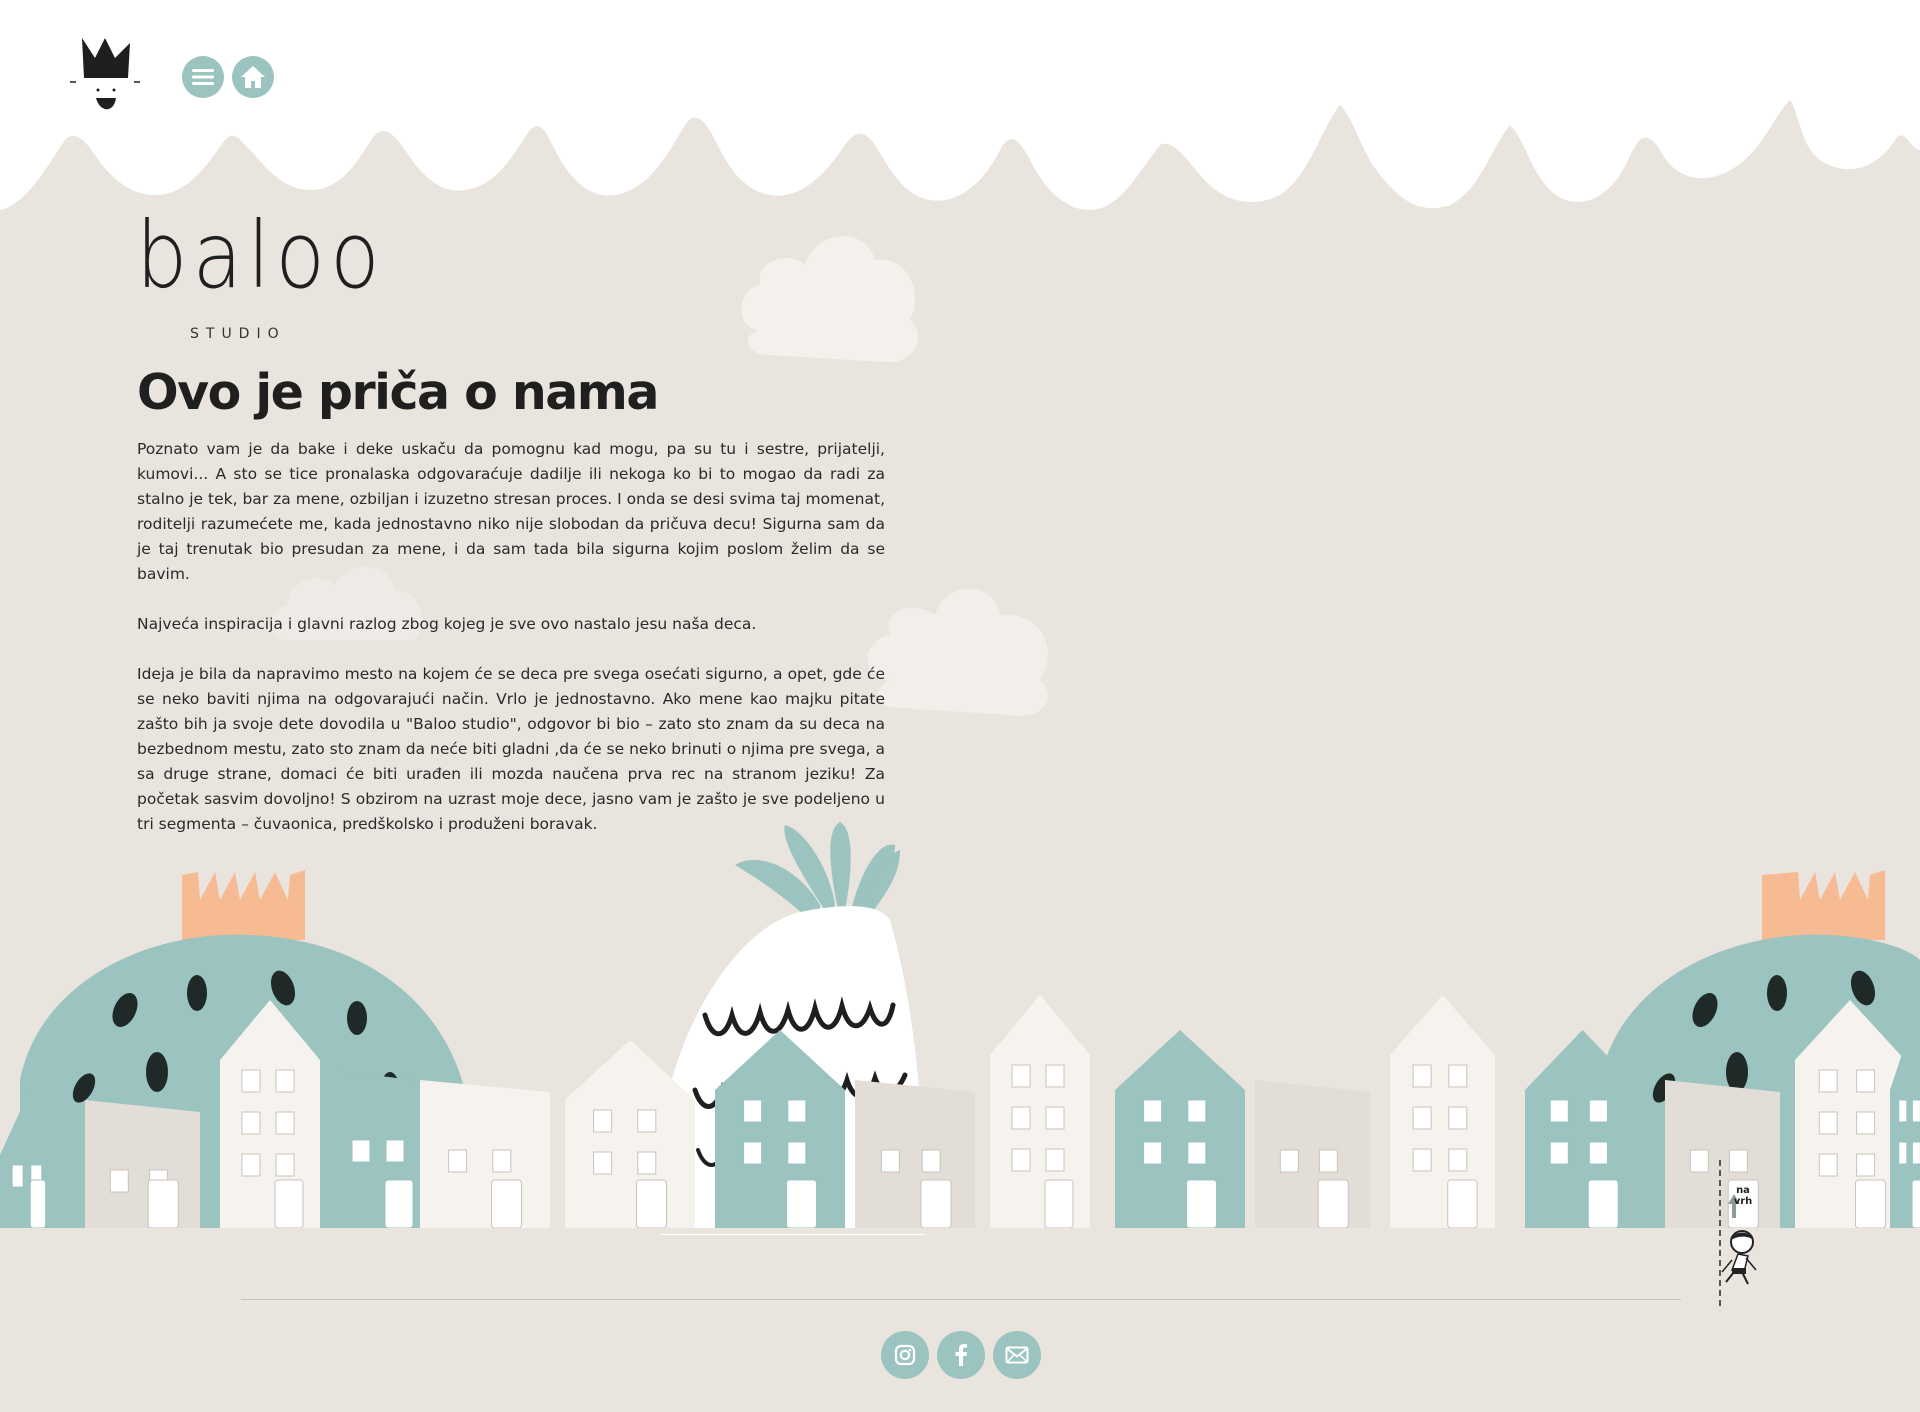  Describe the element at coordinates (260, 255) in the screenshot. I see `logo-wordmark: baloo` at that location.